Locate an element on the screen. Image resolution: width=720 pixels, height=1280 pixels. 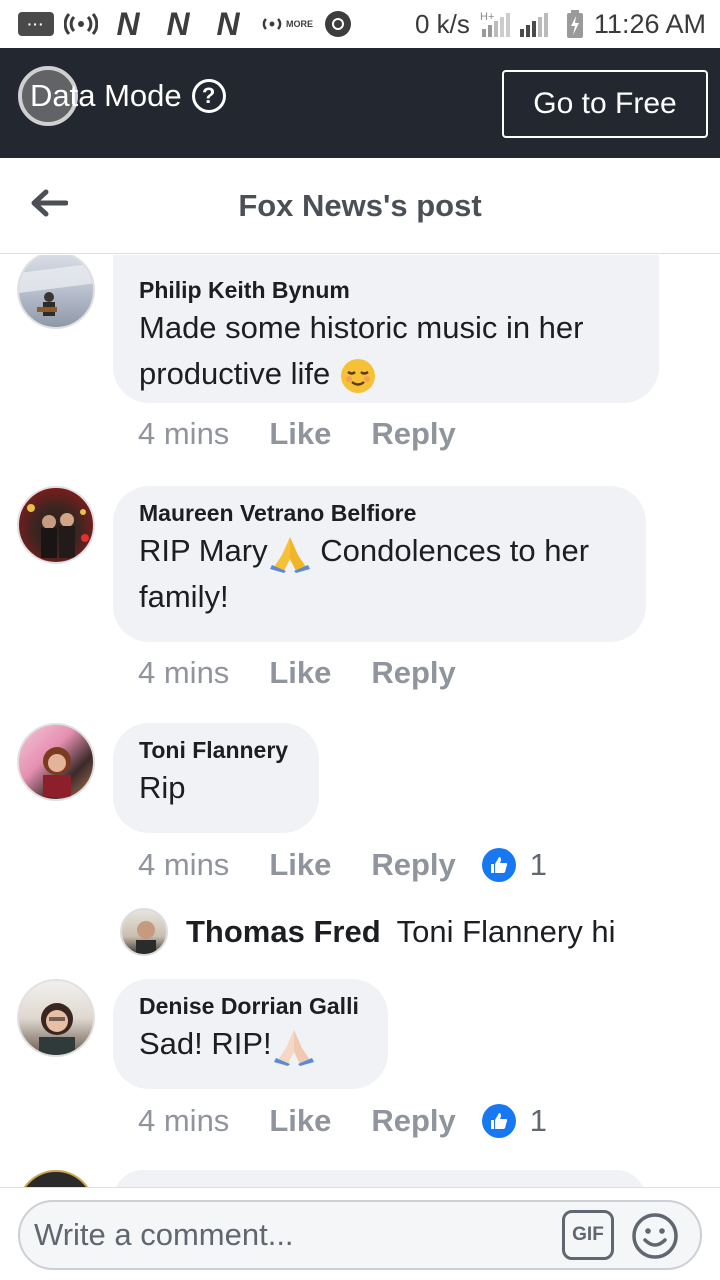
comment-text-body: Sad! RIP! is located at coordinates (205, 1043).